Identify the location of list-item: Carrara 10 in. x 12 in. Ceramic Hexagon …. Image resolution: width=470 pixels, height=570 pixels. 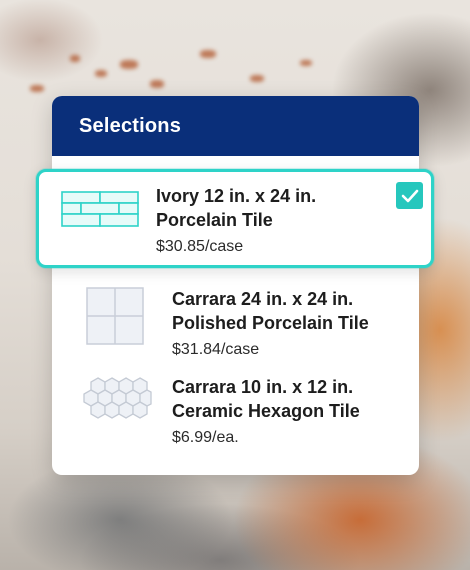
(235, 418).